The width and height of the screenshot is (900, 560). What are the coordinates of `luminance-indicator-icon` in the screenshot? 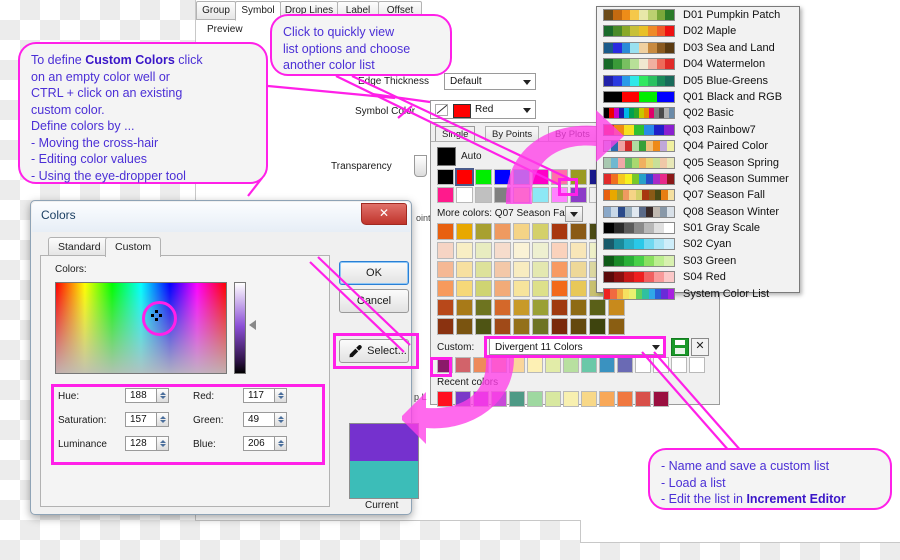 It's located at (252, 325).